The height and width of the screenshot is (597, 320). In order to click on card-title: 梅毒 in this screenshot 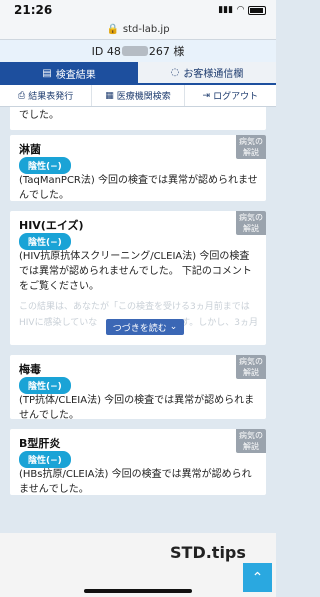, I will do `click(30, 369)`.